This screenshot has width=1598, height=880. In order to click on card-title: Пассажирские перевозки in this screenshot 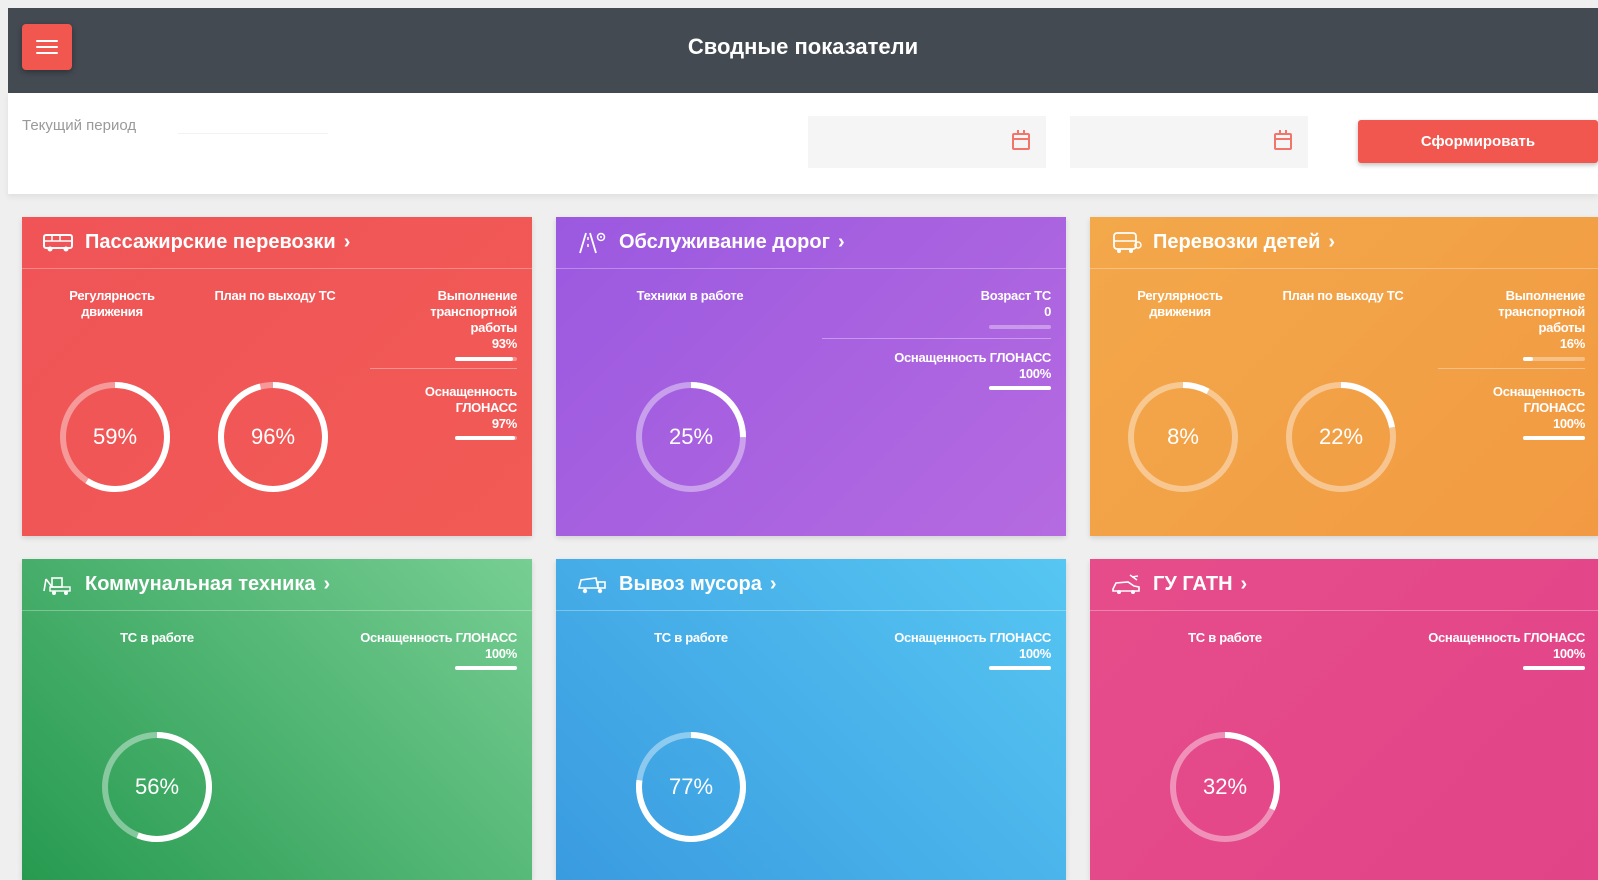, I will do `click(210, 242)`.